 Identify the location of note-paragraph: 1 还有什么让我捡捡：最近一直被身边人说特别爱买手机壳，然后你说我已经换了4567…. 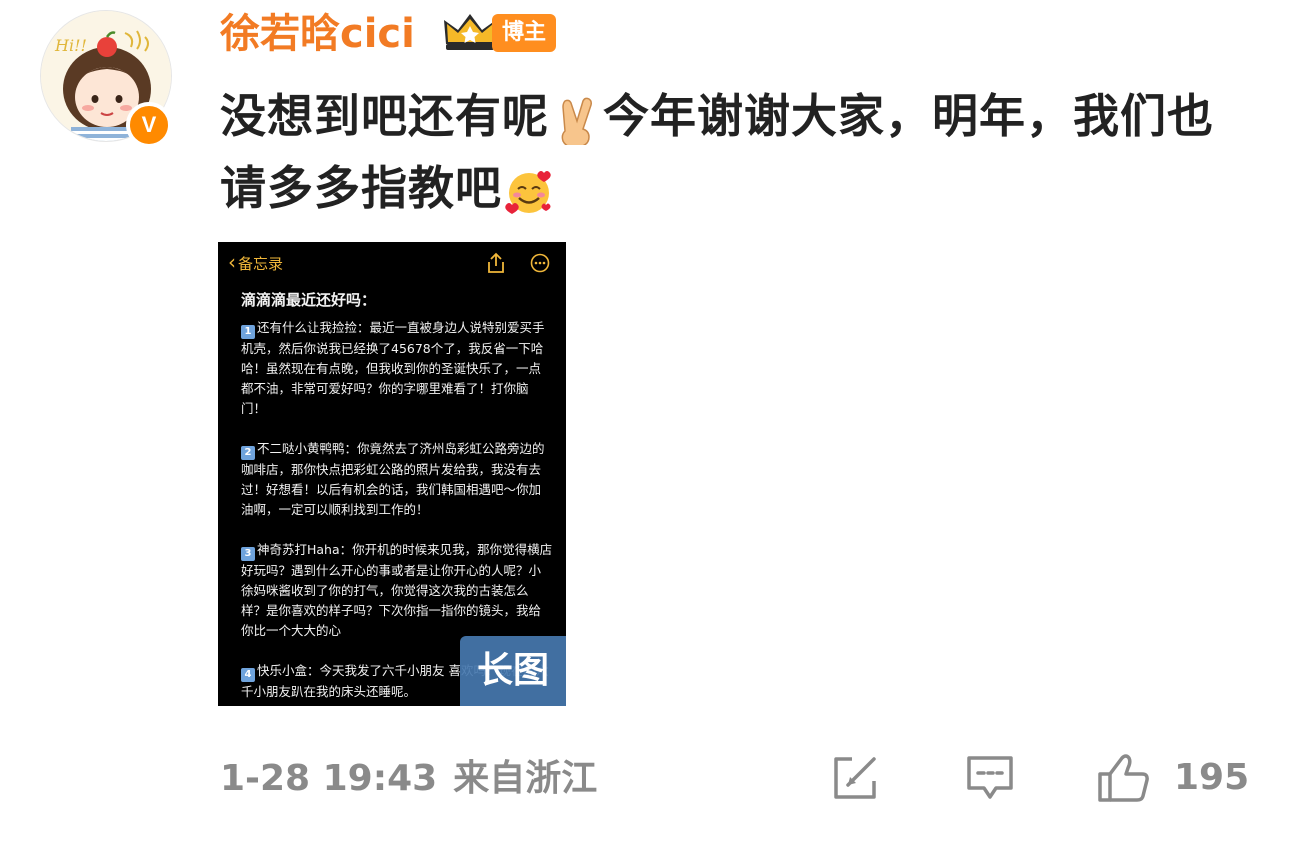
(397, 368).